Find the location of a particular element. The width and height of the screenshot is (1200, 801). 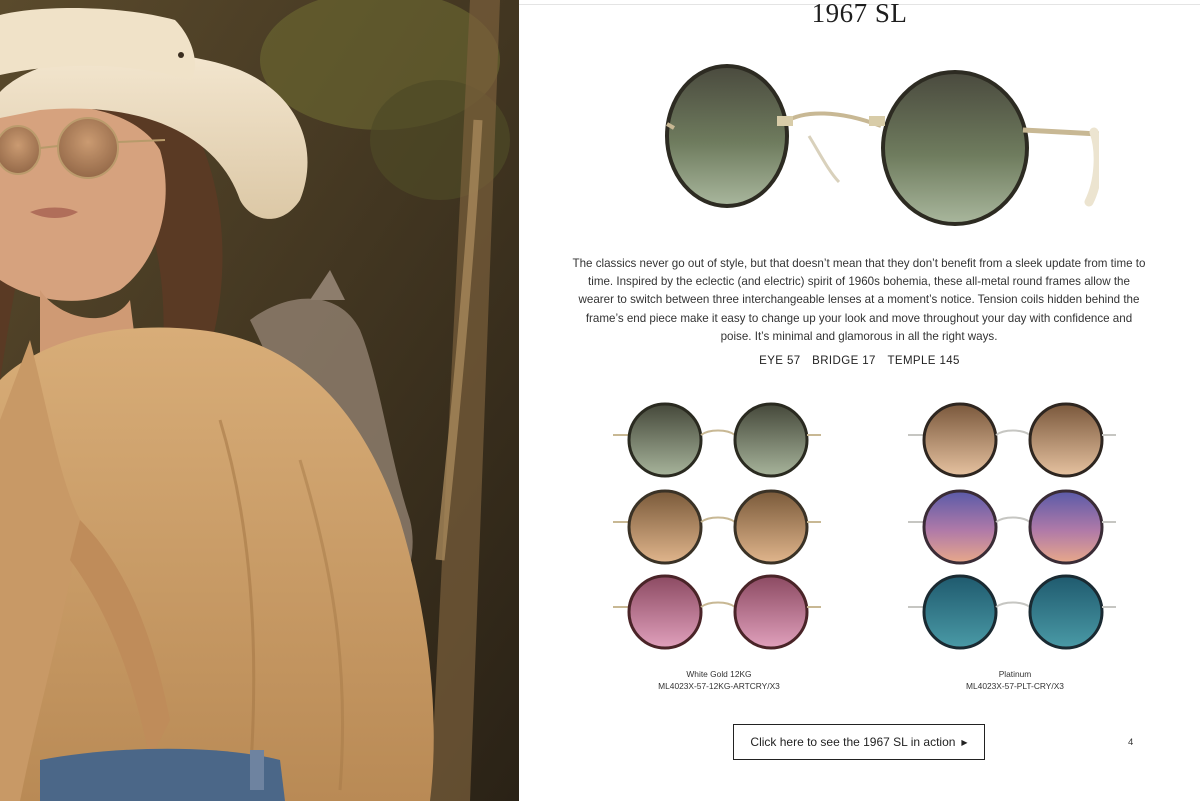

sunglasses-purple-sunset-gradient is located at coordinates (1012, 527).